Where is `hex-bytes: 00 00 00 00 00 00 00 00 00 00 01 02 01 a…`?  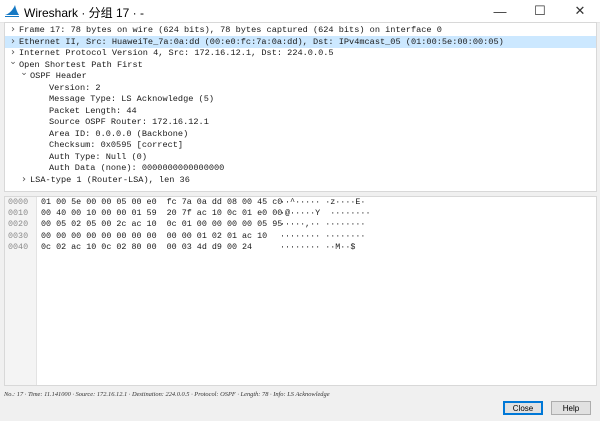 hex-bytes: 00 00 00 00 00 00 00 00 00 00 01 02 01 a… is located at coordinates (154, 236).